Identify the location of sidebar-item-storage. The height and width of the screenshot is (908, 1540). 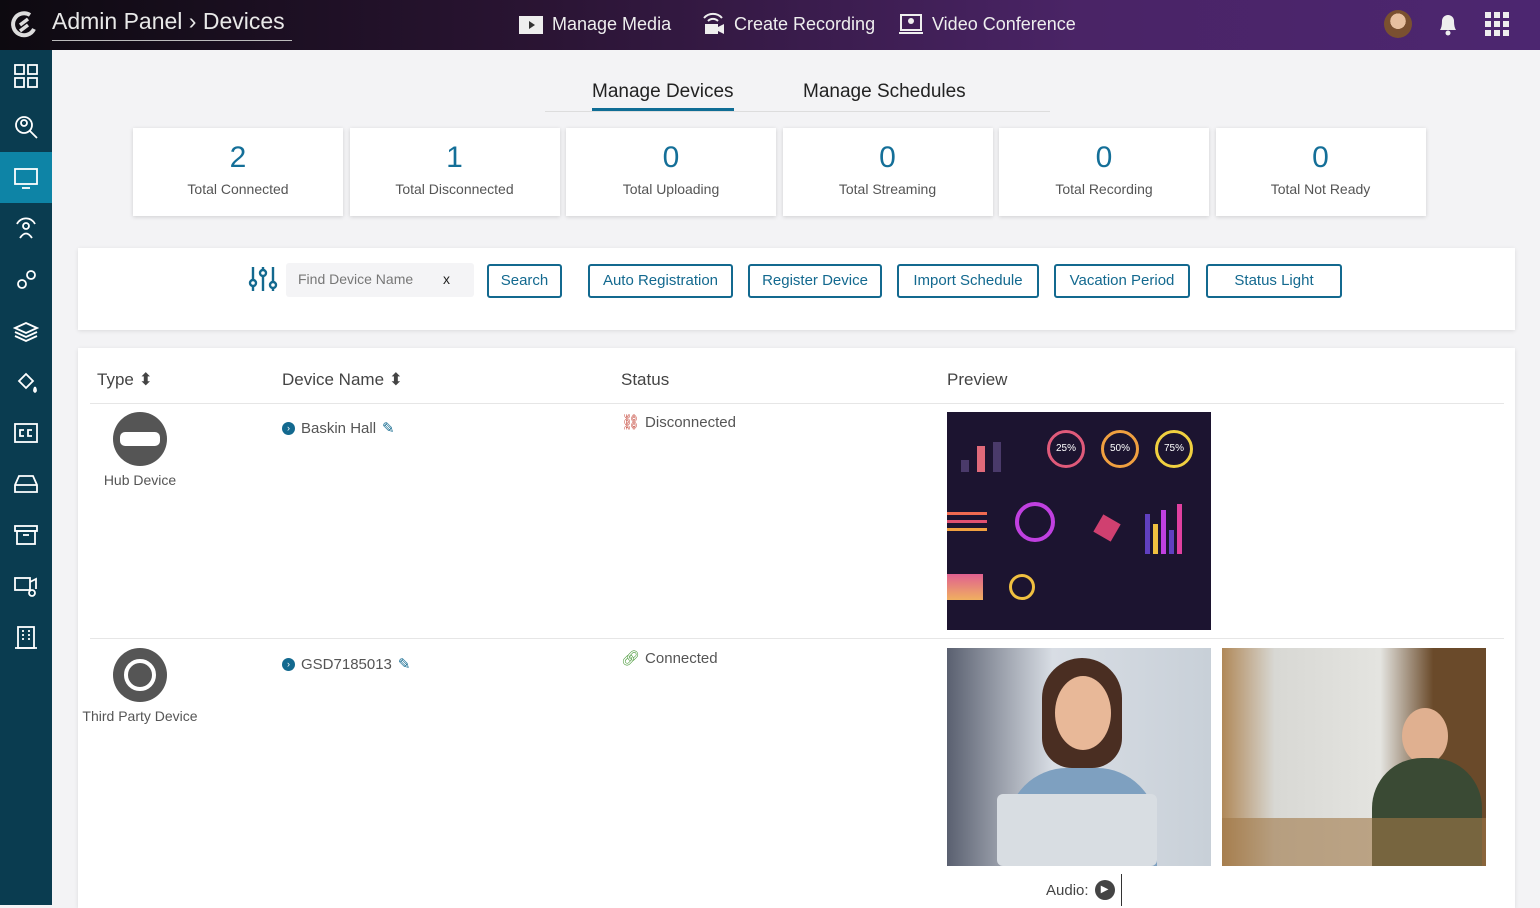
(26, 483).